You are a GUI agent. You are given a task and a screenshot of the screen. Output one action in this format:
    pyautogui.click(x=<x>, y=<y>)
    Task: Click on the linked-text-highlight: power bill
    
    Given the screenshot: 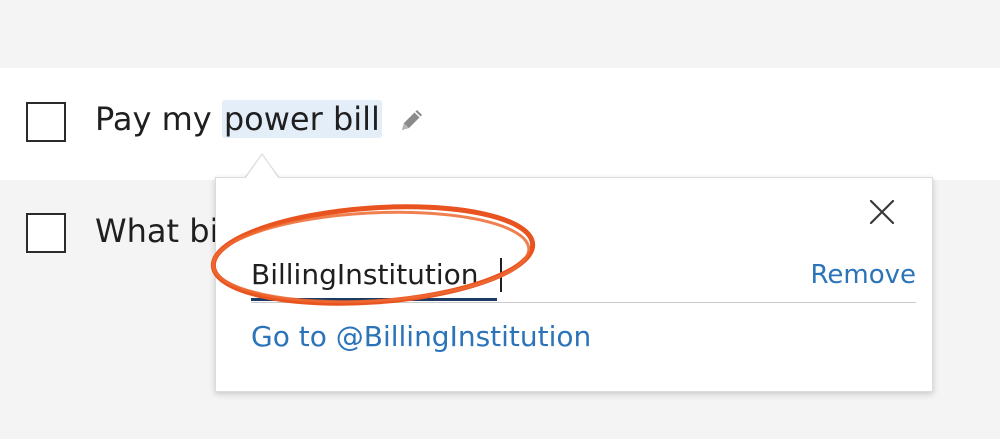 What is the action you would take?
    pyautogui.click(x=301, y=119)
    